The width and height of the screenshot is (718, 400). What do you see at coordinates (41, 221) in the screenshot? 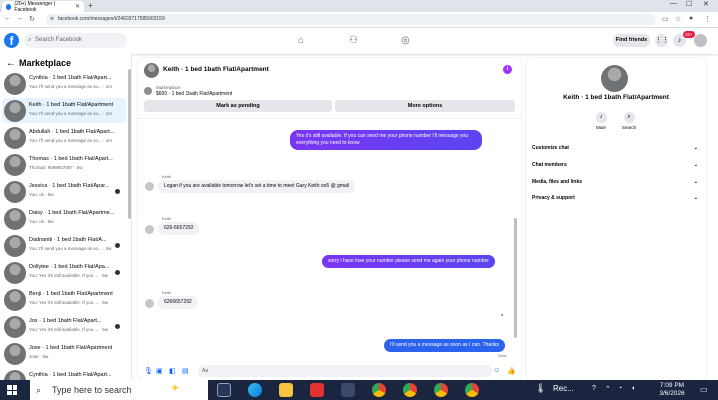
I see `chat-preview: You: ok · 5w` at bounding box center [41, 221].